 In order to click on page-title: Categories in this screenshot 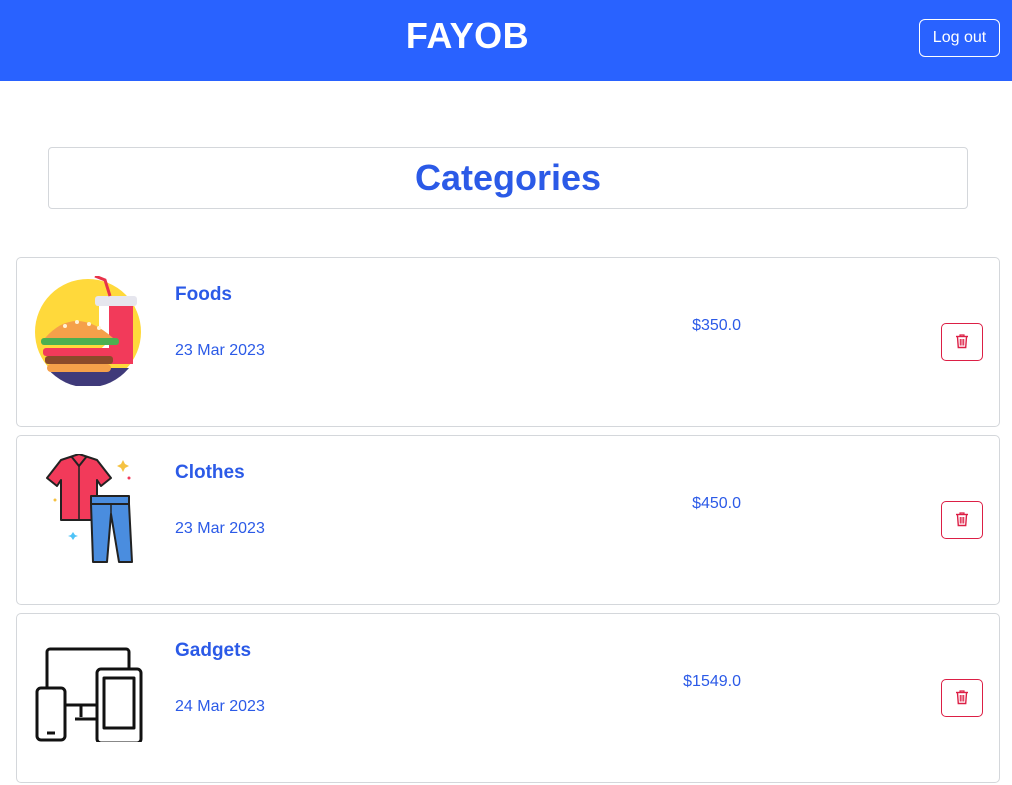, I will do `click(508, 177)`.